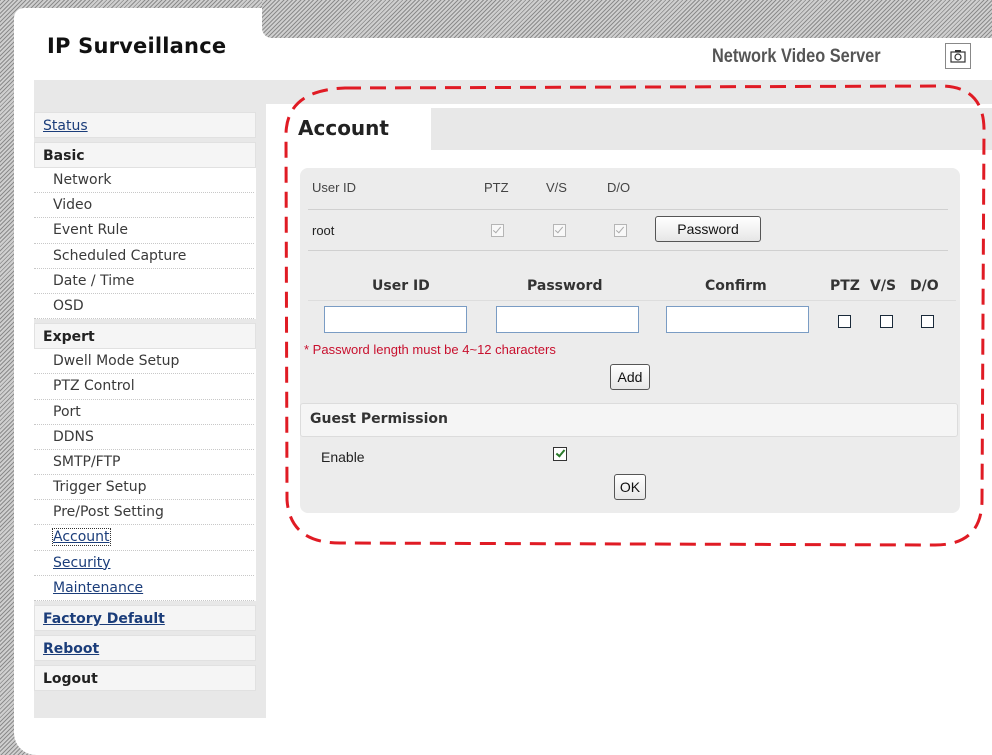 This screenshot has height=755, width=992. What do you see at coordinates (883, 286) in the screenshot?
I see `add-header-vs: V/S` at bounding box center [883, 286].